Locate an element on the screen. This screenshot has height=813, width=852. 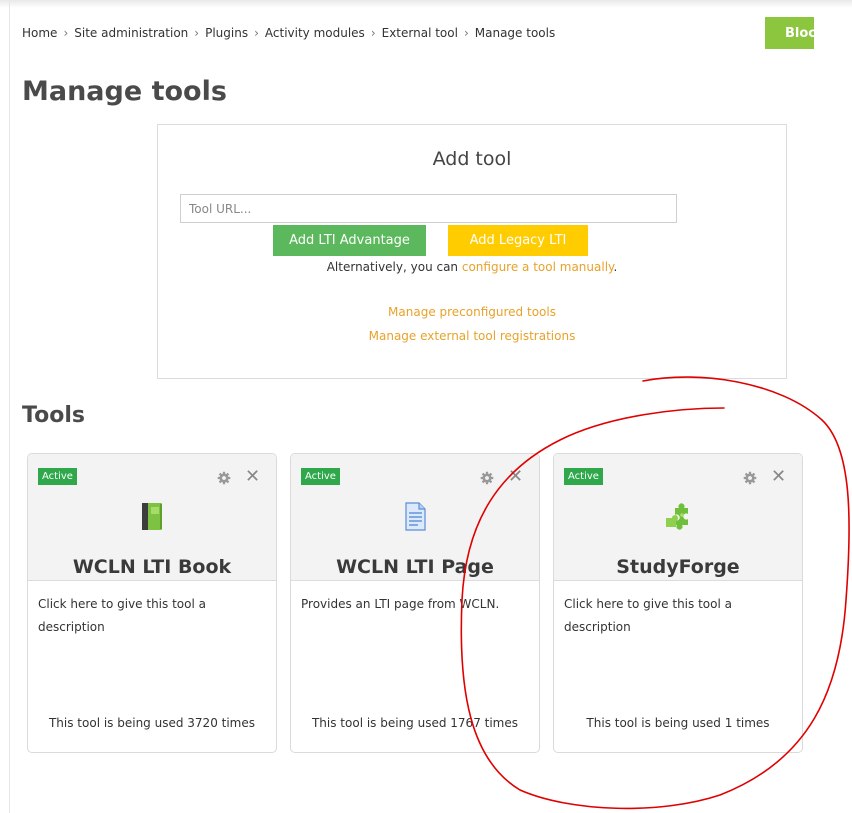
manage-preconfigured-link: Manage preconfigured tools is located at coordinates (472, 312).